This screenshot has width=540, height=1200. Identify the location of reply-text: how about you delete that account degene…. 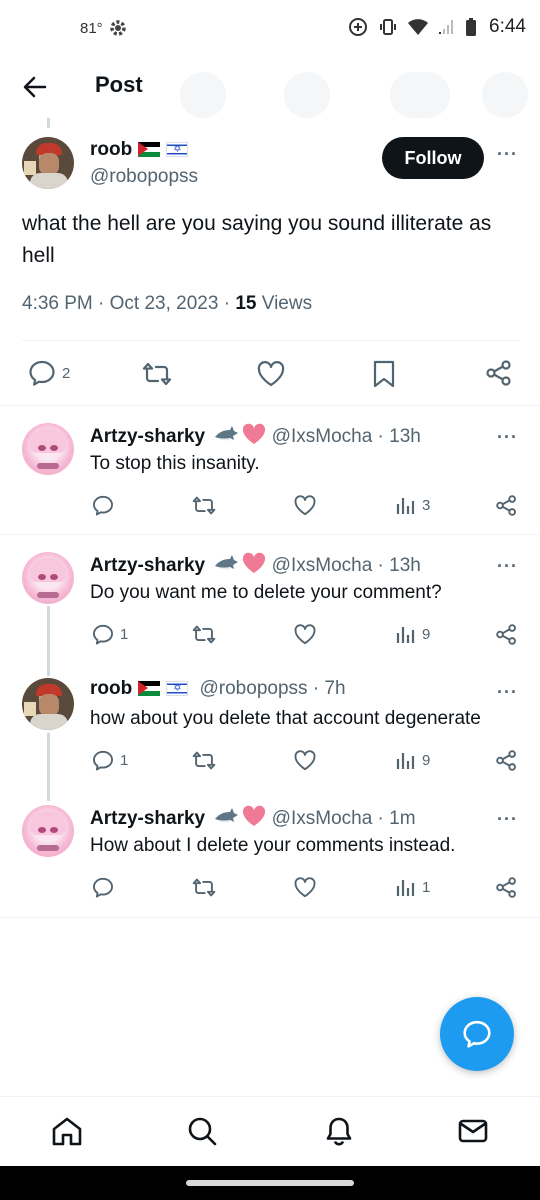
(285, 718).